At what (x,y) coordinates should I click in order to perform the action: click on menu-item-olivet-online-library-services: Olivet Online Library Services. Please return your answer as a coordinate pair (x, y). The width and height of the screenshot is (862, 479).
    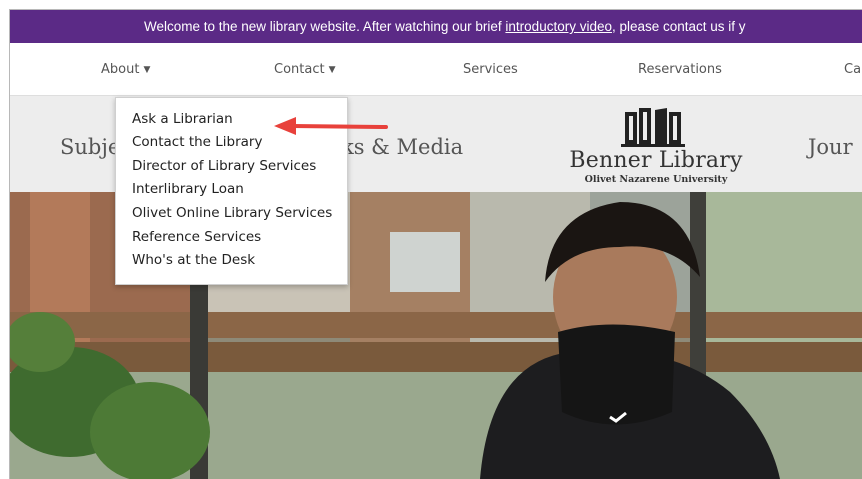
    Looking at the image, I should click on (232, 213).